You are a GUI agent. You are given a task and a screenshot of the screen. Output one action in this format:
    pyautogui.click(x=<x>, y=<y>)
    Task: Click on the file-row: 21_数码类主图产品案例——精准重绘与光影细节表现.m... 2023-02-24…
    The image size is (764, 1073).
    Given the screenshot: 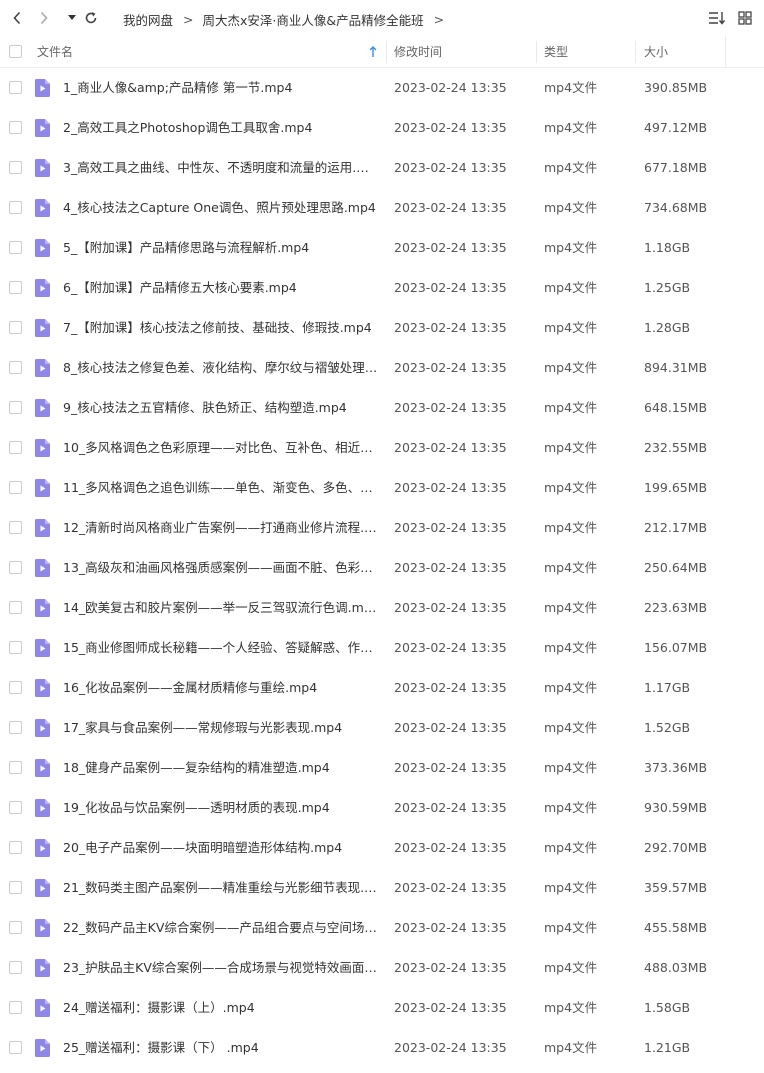 What is the action you would take?
    pyautogui.click(x=382, y=888)
    